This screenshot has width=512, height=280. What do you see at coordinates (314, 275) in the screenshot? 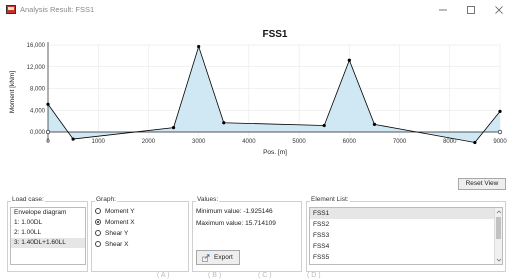
I see `background-tab-d: ( D )` at bounding box center [314, 275].